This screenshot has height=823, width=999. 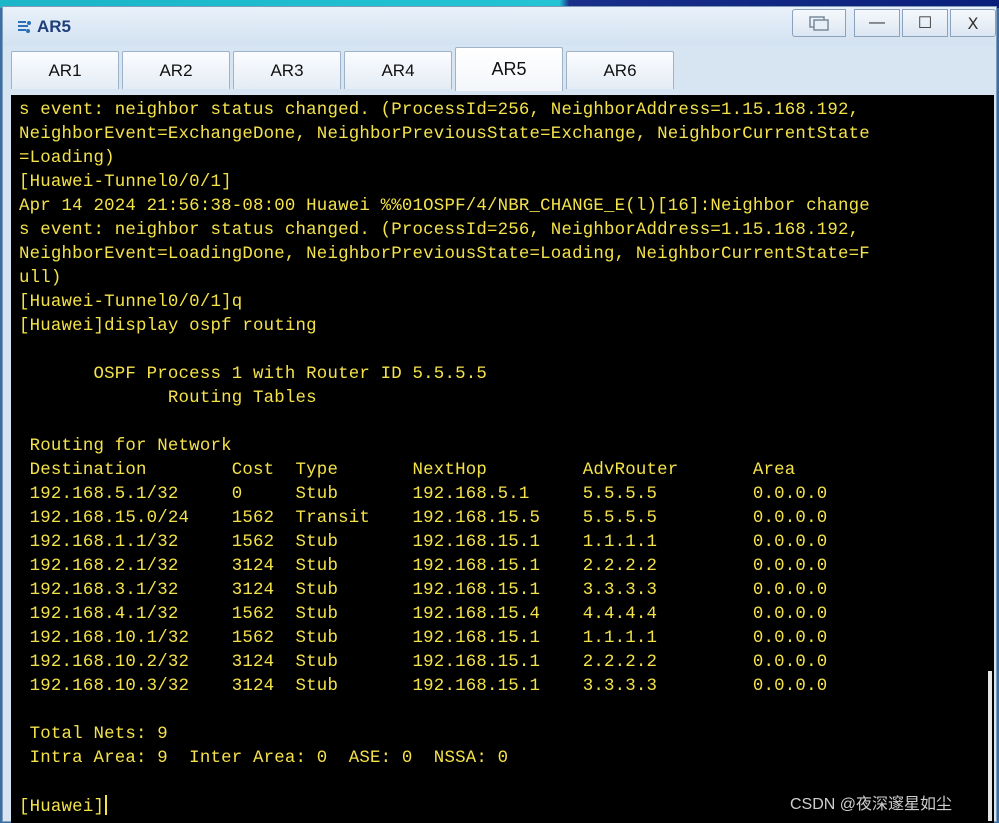 I want to click on tab-ar1: AR1, so click(x=65, y=70).